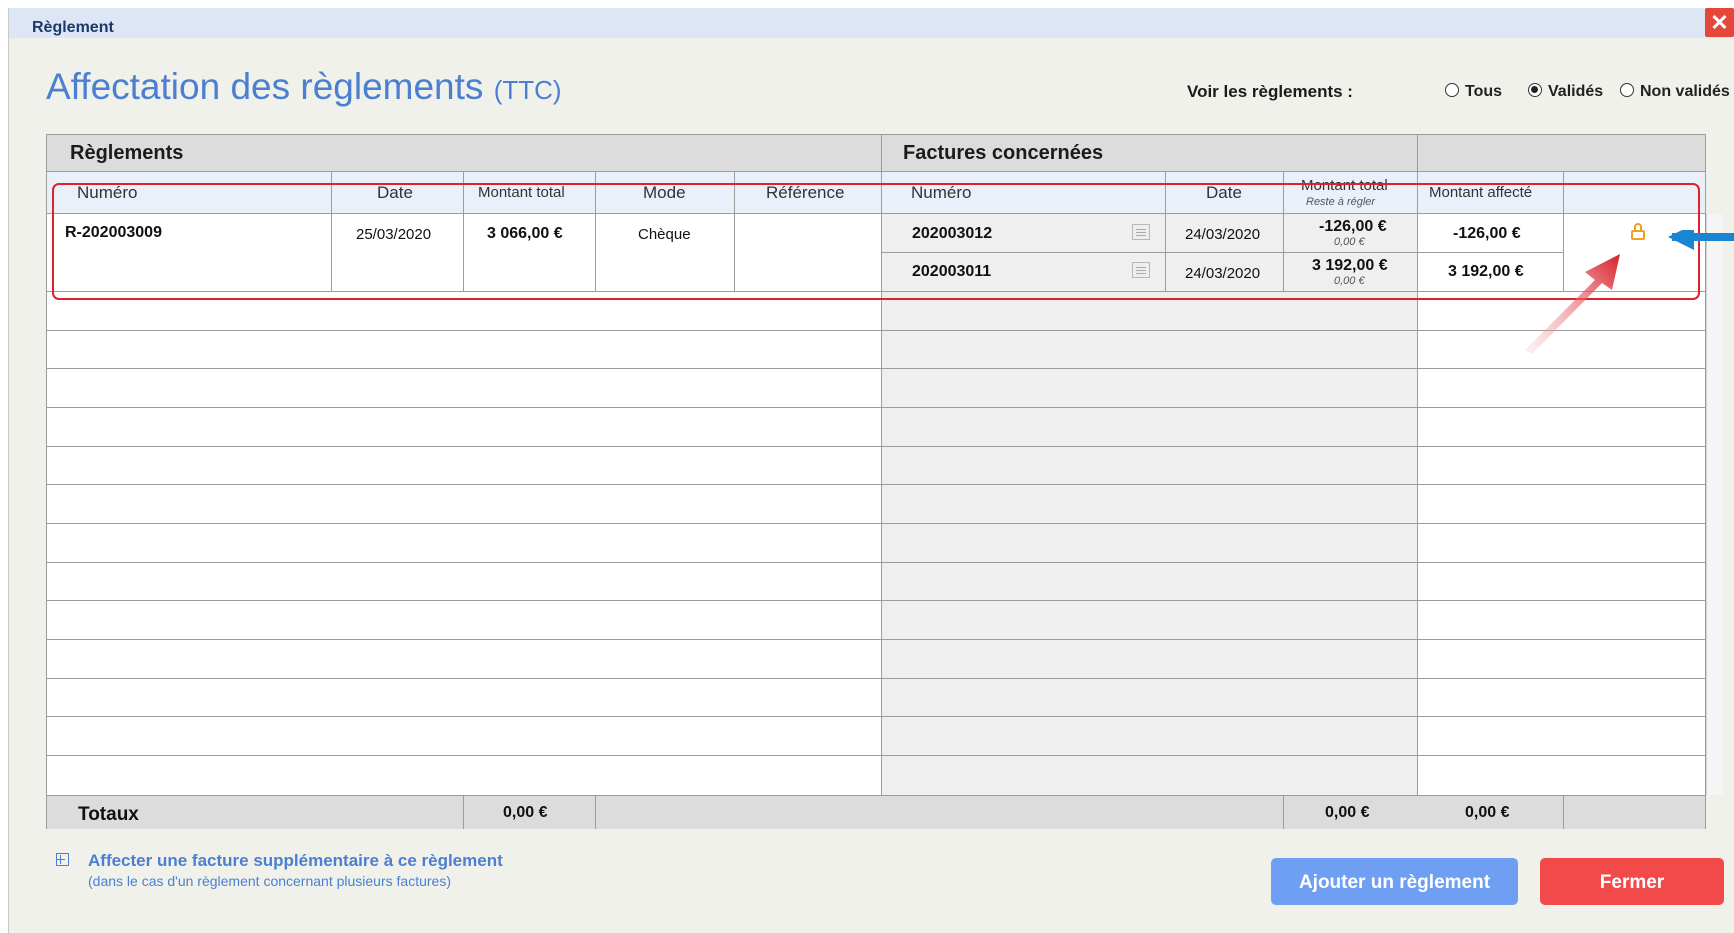  Describe the element at coordinates (871, 23) in the screenshot. I see `title-bar` at that location.